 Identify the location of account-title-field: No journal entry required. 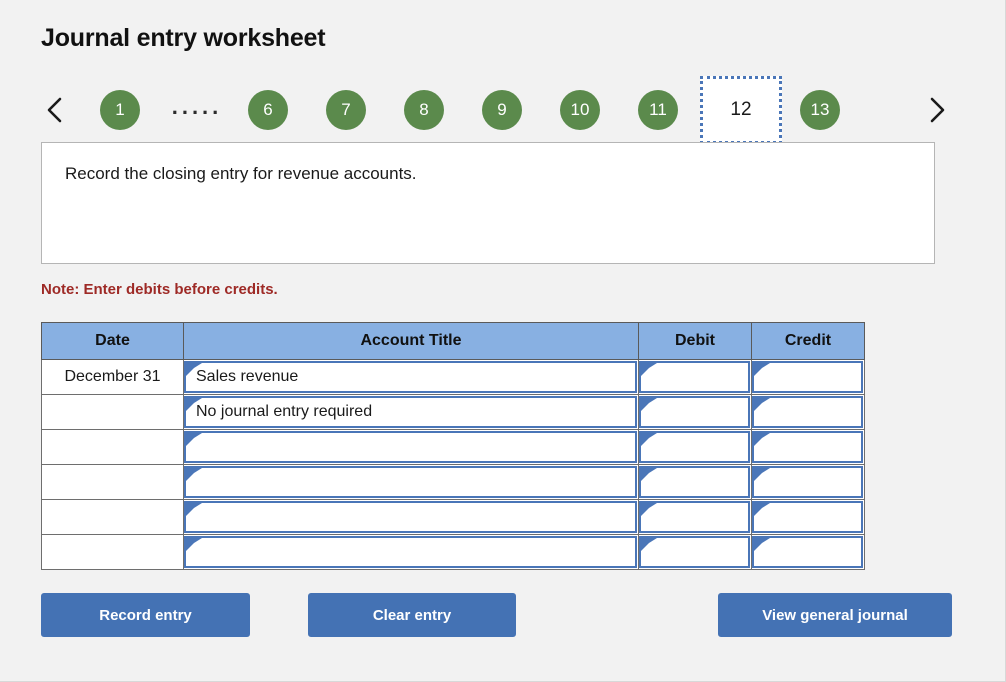
(410, 412).